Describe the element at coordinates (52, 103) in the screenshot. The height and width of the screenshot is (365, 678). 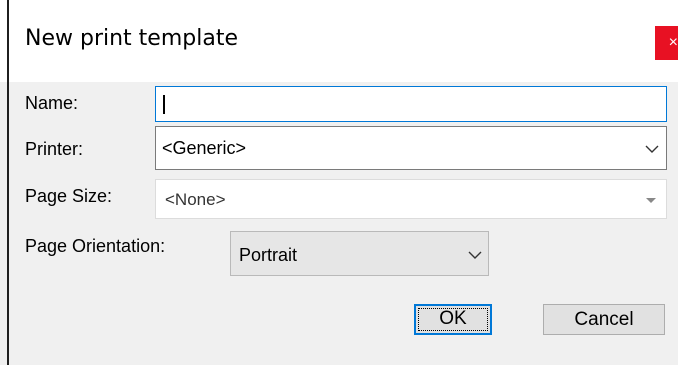
I see `name-label: Name:` at that location.